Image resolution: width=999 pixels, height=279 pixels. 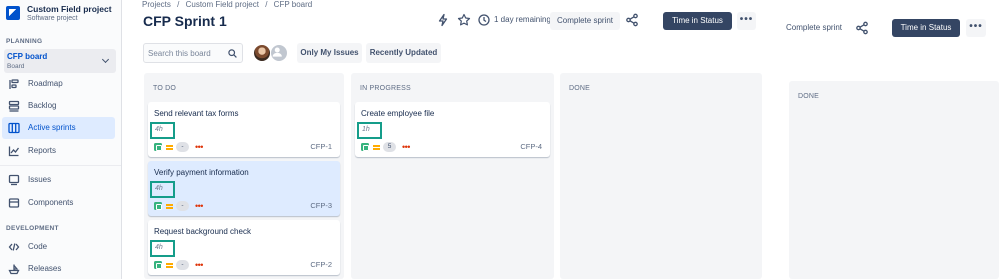 I want to click on sidebar-item-label: Reports, so click(x=42, y=150).